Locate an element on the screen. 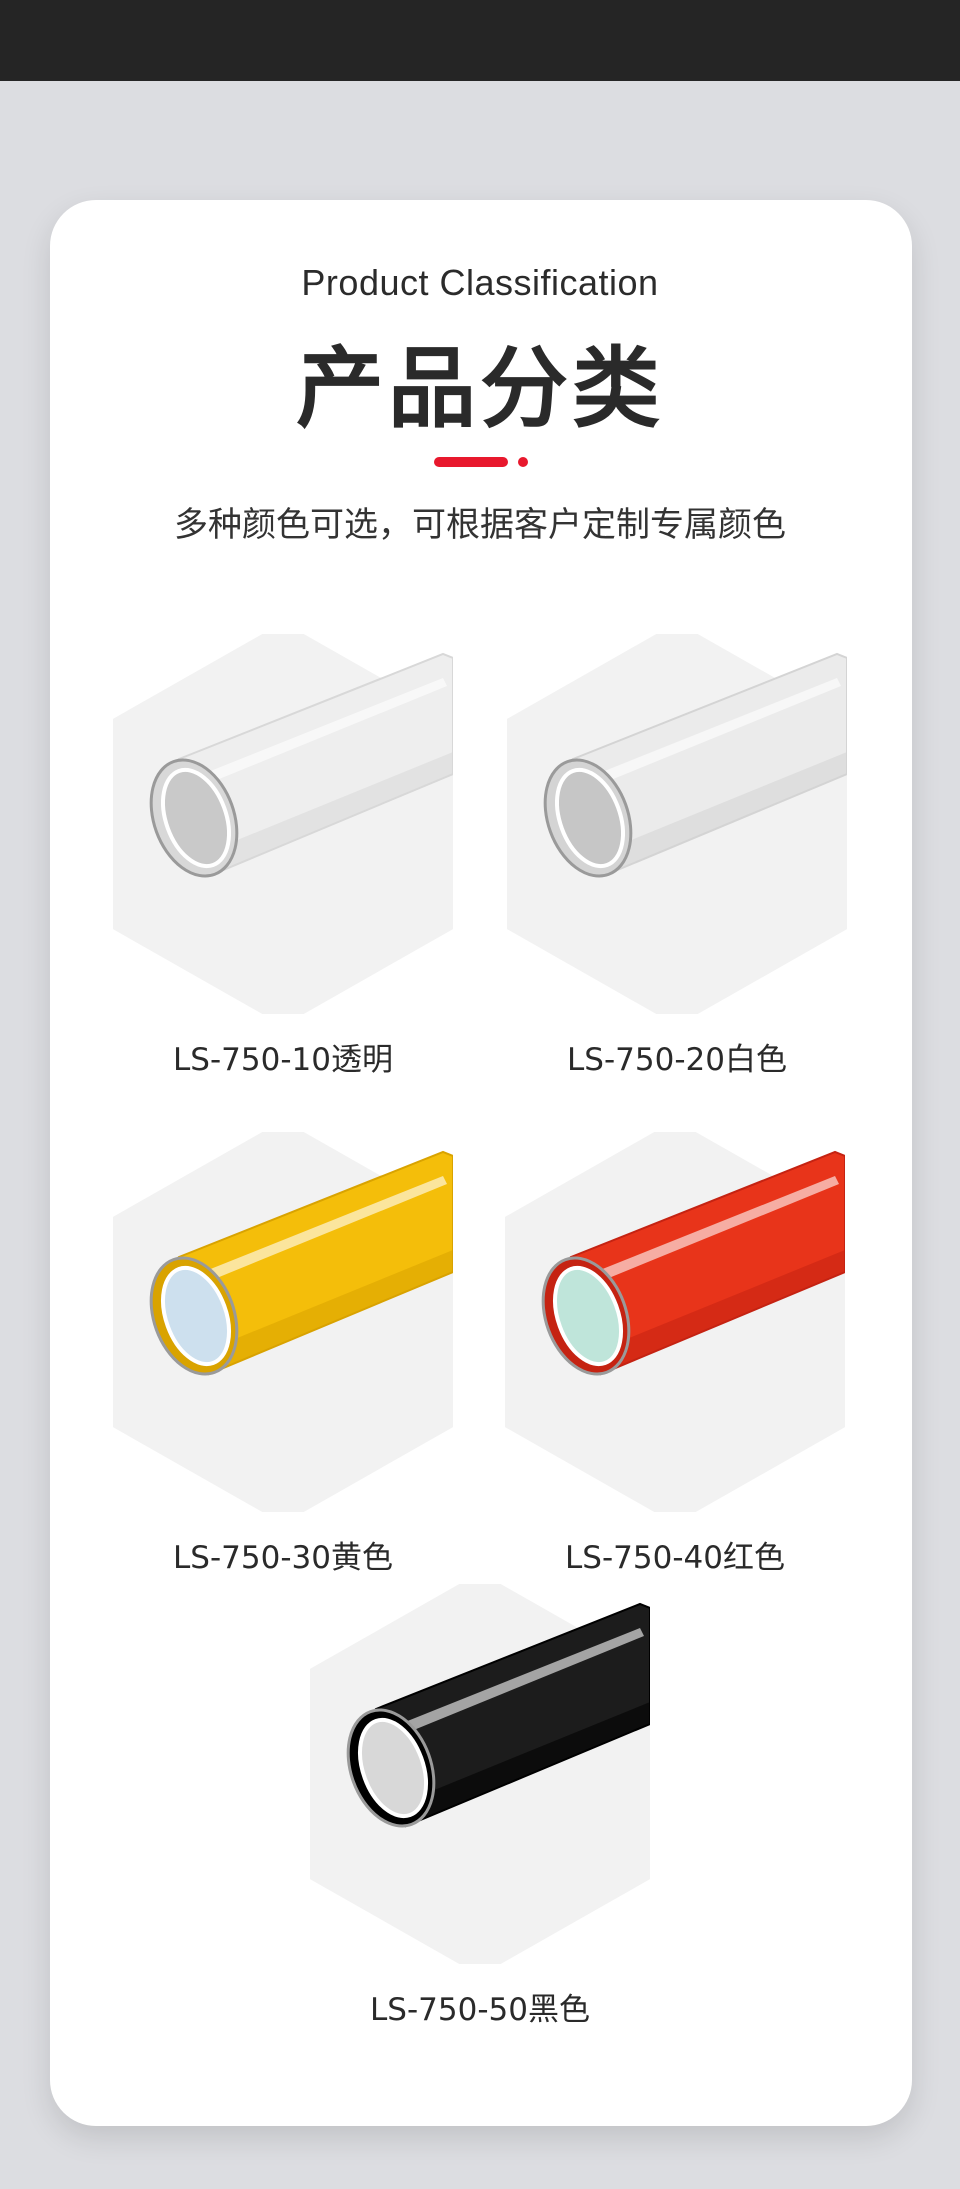  tape-roll-black-icon is located at coordinates (480, 1774).